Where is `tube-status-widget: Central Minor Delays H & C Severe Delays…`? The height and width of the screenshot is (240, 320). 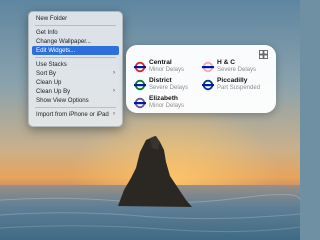 tube-status-widget: Central Minor Delays H & C Severe Delays… is located at coordinates (201, 79).